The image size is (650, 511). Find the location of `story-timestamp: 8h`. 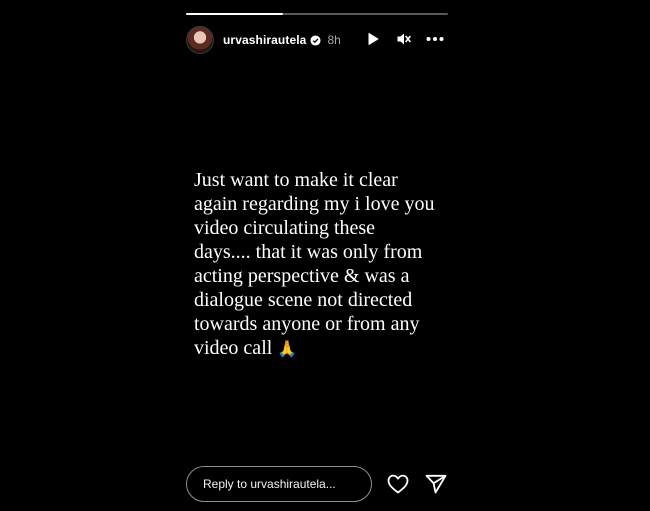

story-timestamp: 8h is located at coordinates (334, 40).